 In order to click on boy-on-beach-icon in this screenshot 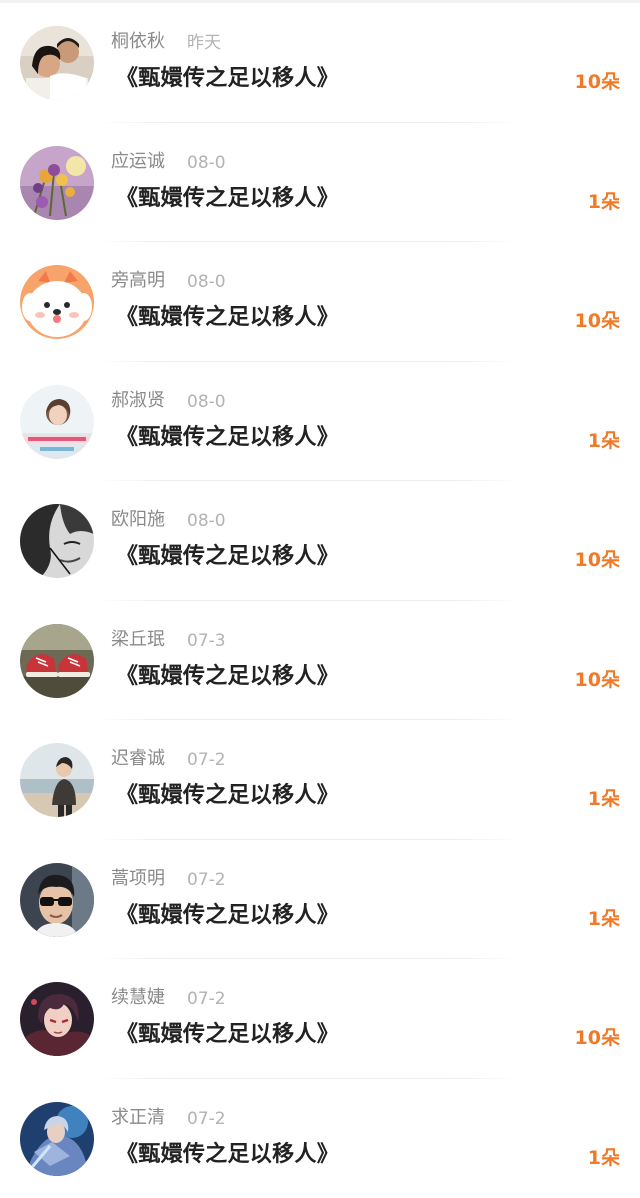, I will do `click(57, 780)`.